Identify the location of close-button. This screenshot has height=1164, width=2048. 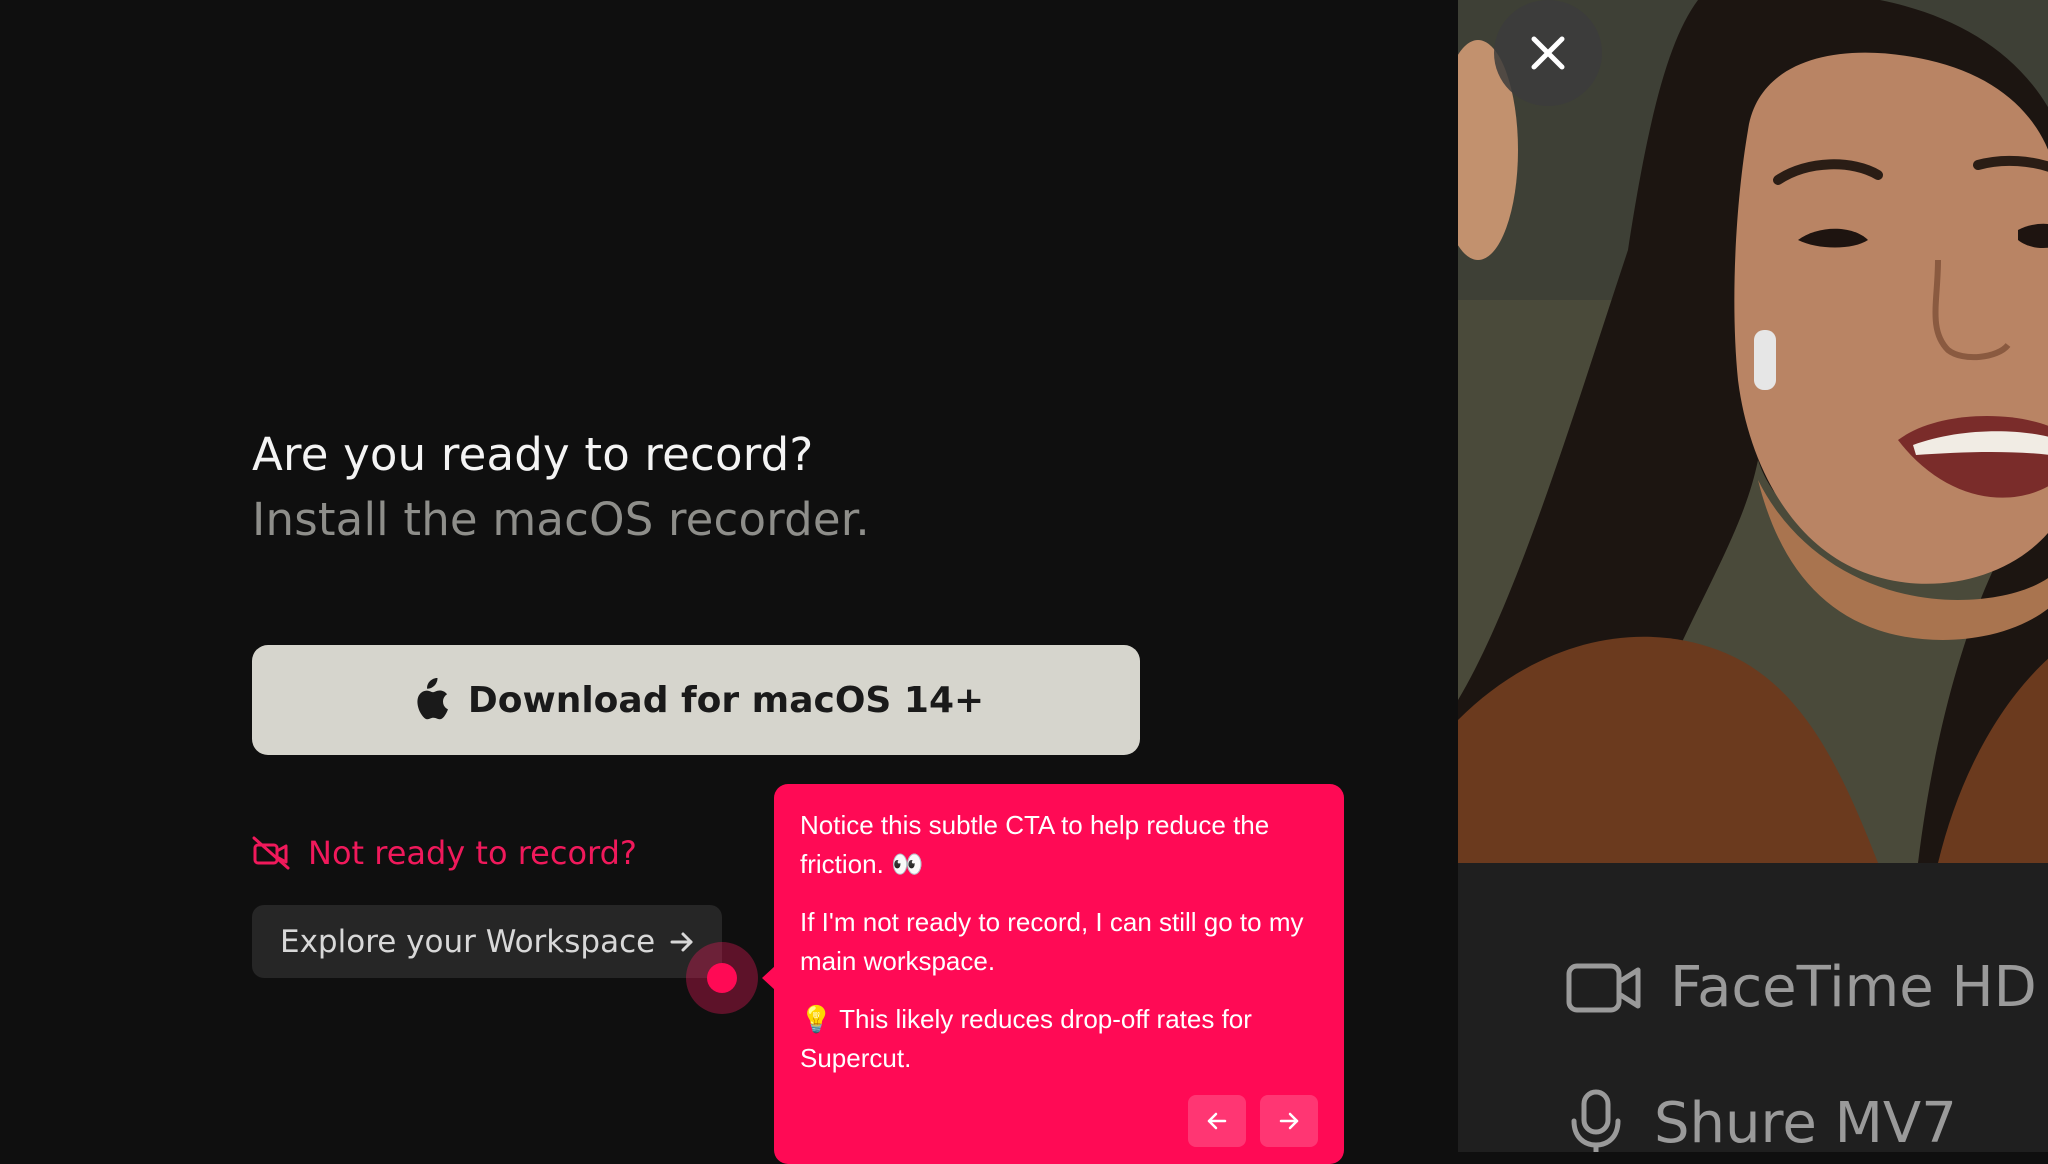
(1548, 53).